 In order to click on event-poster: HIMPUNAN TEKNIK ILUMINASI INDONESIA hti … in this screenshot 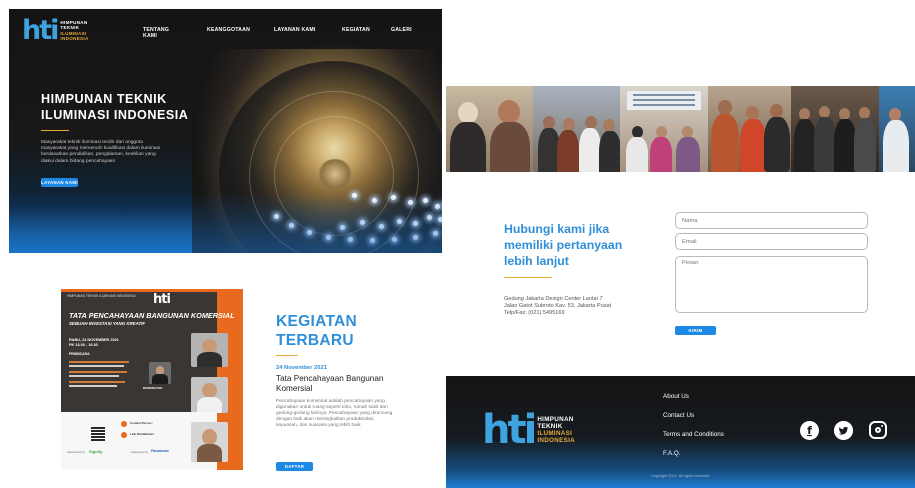, I will do `click(152, 379)`.